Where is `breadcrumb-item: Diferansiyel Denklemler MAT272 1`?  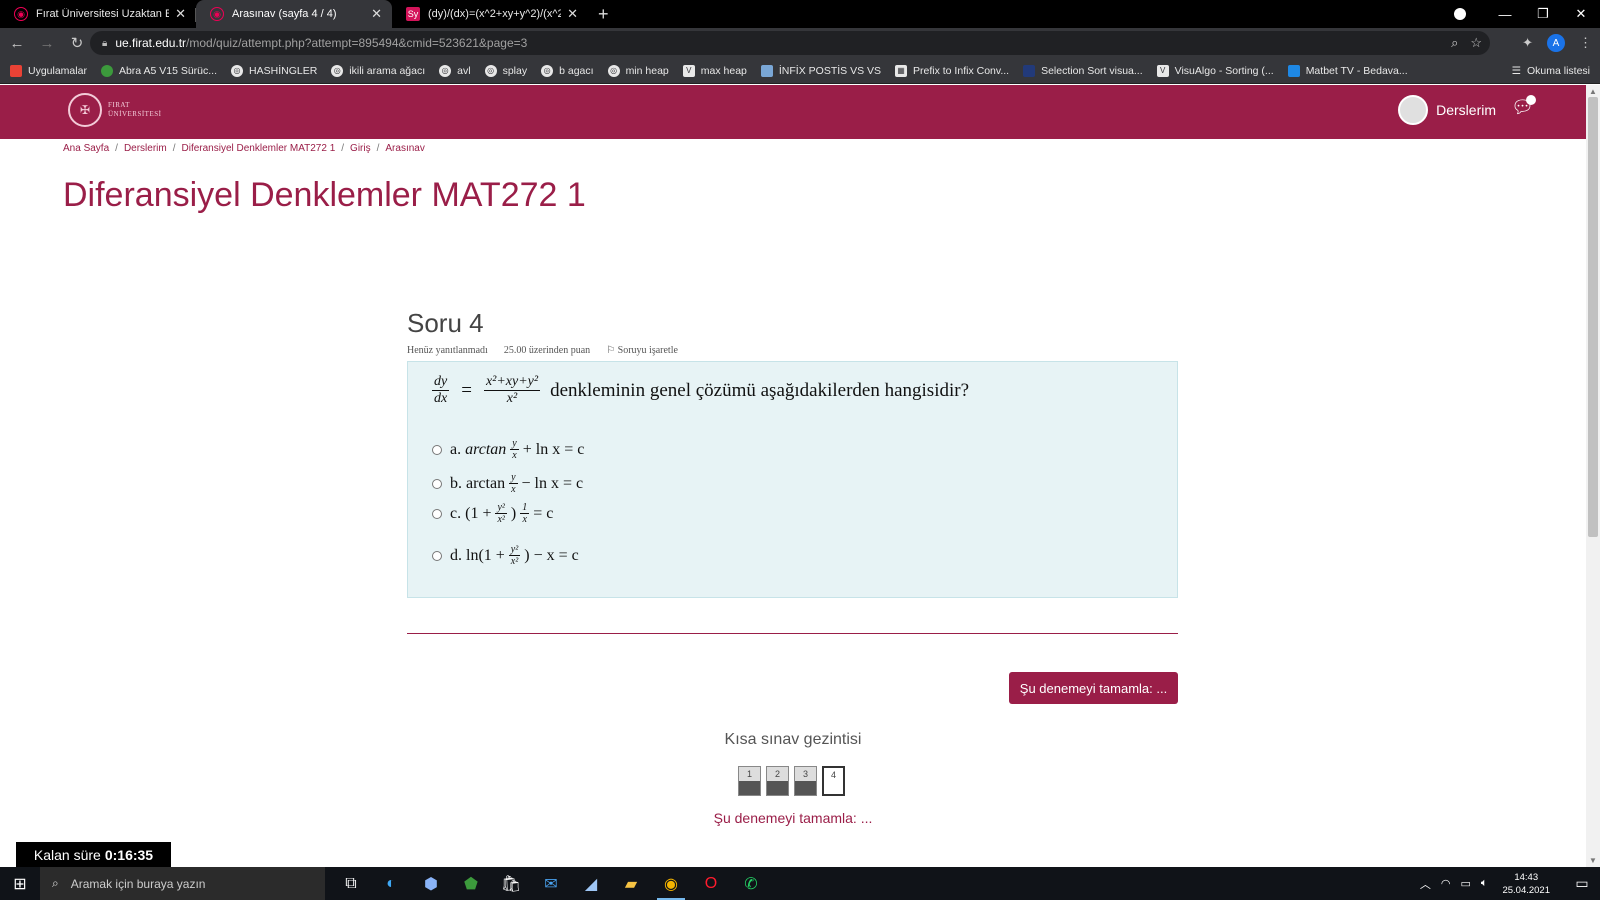 breadcrumb-item: Diferansiyel Denklemler MAT272 1 is located at coordinates (259, 148).